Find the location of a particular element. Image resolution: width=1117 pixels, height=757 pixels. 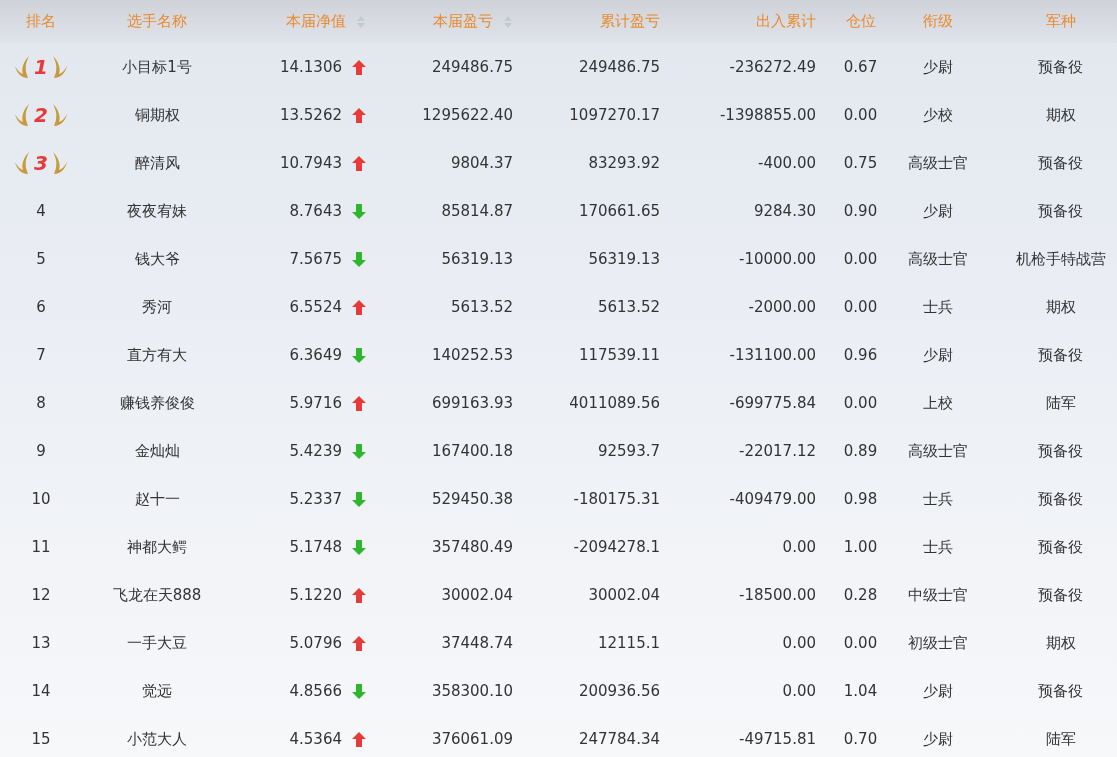

table-cell-text: 4.5364 is located at coordinates (315, 739).